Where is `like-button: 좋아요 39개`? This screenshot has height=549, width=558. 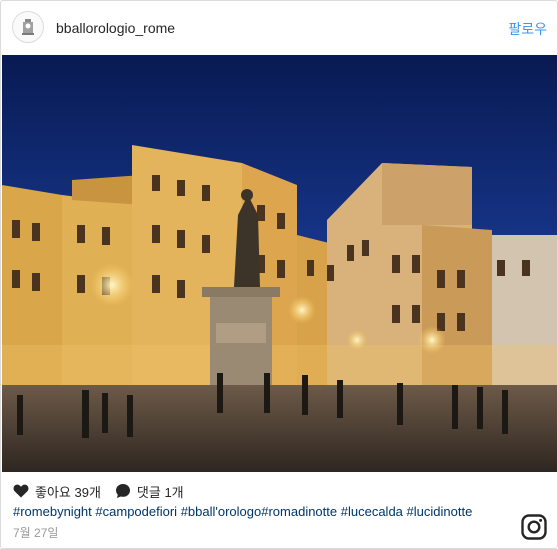 like-button: 좋아요 39개 is located at coordinates (57, 491).